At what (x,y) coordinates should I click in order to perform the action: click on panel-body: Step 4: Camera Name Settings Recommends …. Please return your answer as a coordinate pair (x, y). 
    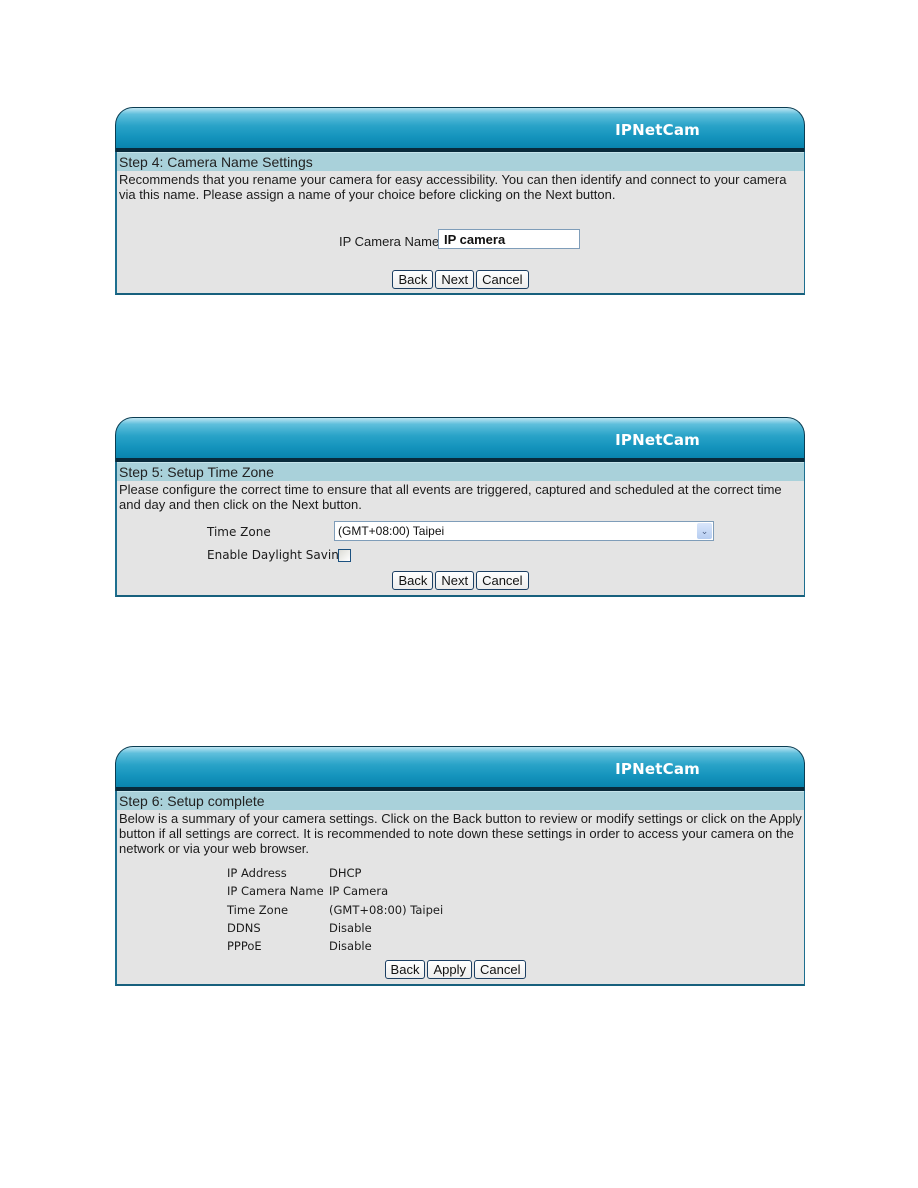
    Looking at the image, I should click on (460, 223).